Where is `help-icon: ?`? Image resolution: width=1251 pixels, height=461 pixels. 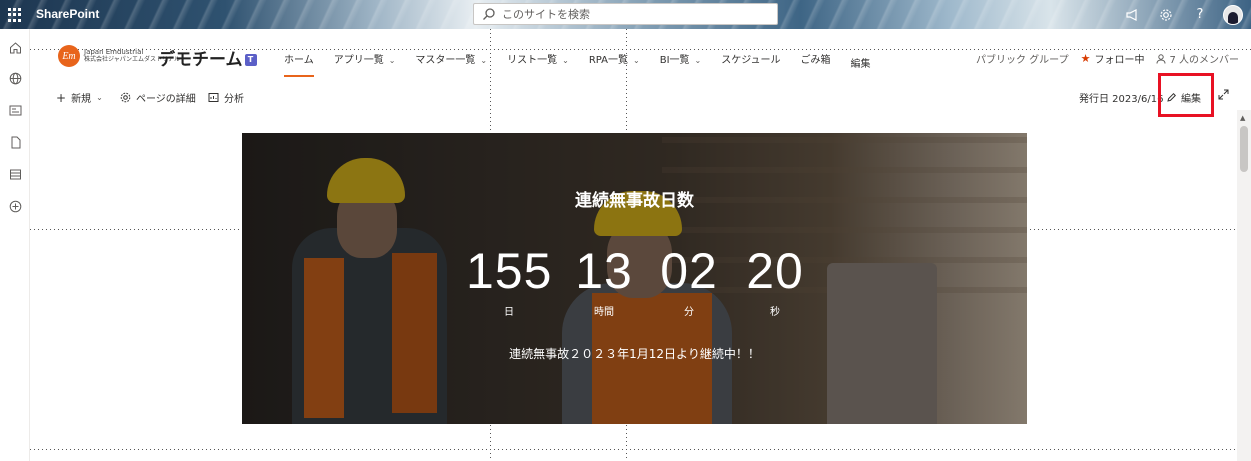
help-icon: ? is located at coordinates (1200, 14).